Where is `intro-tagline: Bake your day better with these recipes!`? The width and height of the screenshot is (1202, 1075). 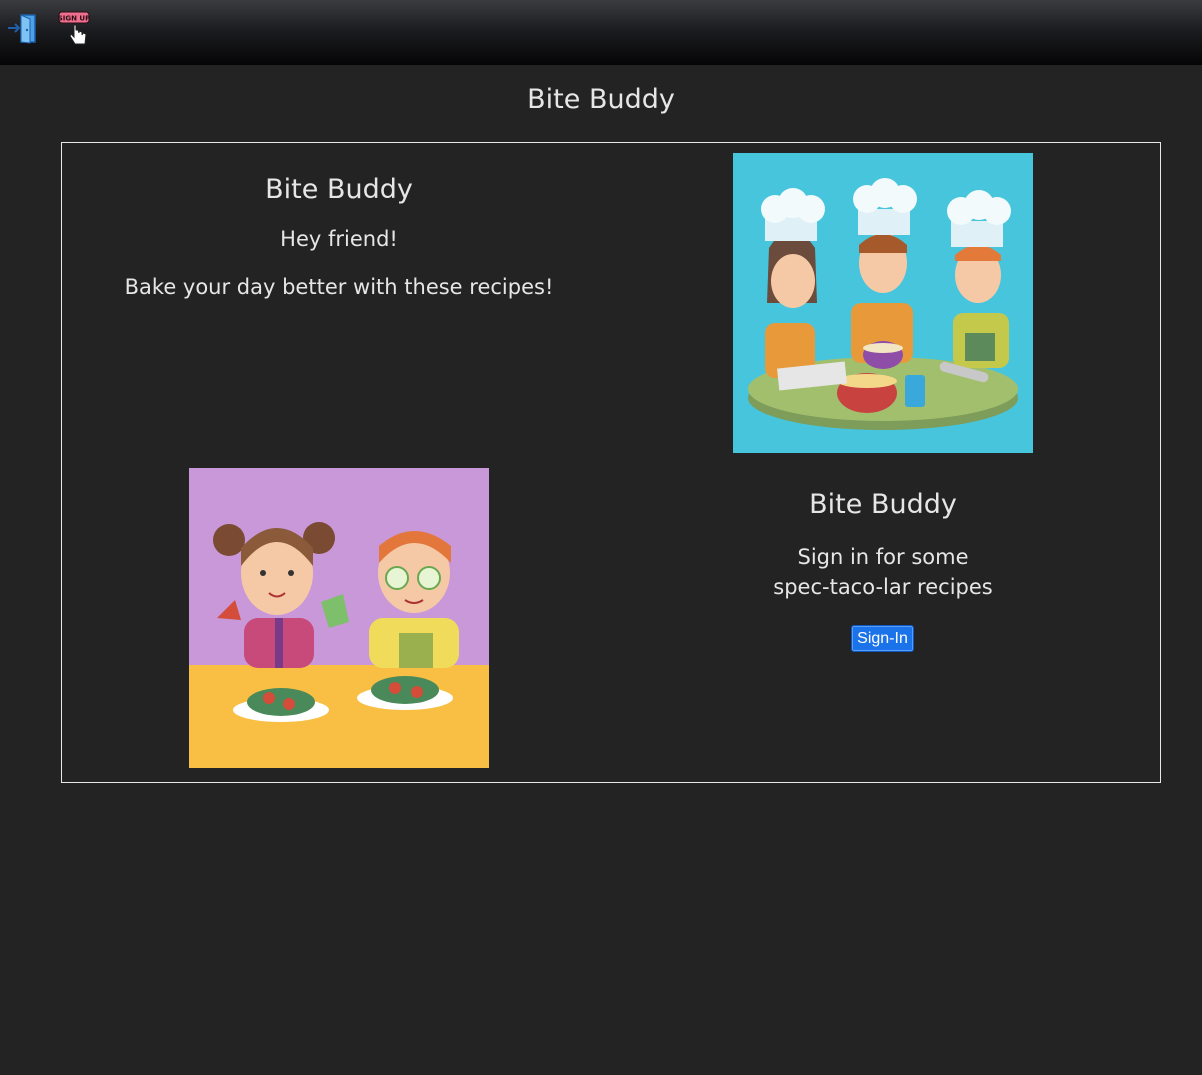
intro-tagline: Bake your day better with these recipes! is located at coordinates (339, 287).